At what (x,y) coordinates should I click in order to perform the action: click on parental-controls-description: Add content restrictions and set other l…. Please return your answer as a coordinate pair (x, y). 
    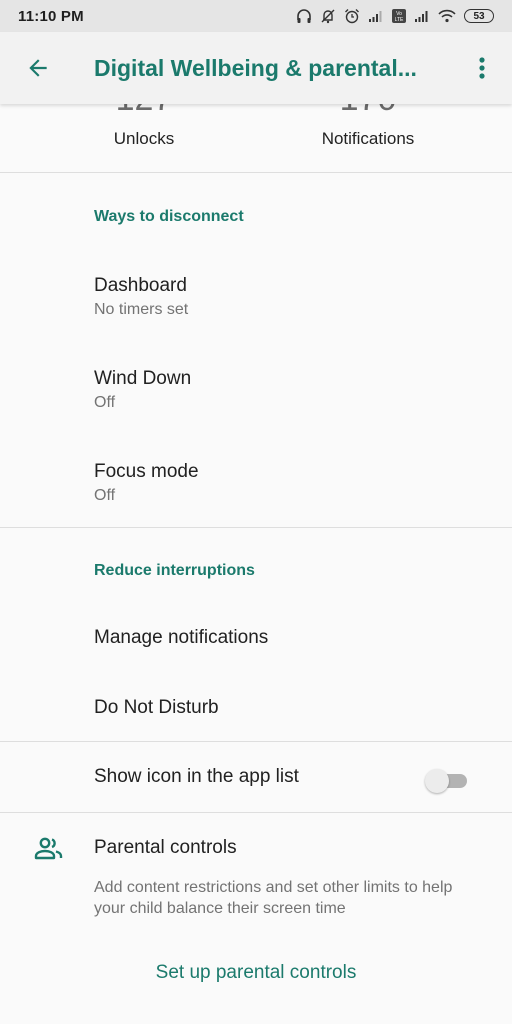
    Looking at the image, I should click on (273, 898).